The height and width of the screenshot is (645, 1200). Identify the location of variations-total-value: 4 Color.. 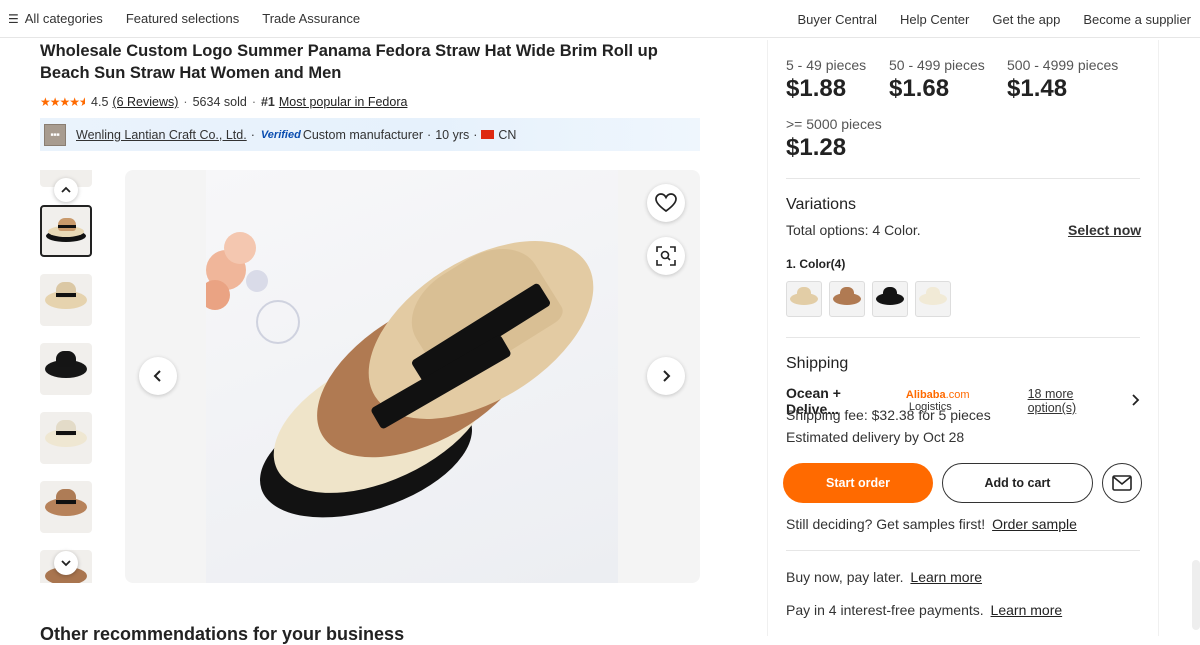
(896, 230).